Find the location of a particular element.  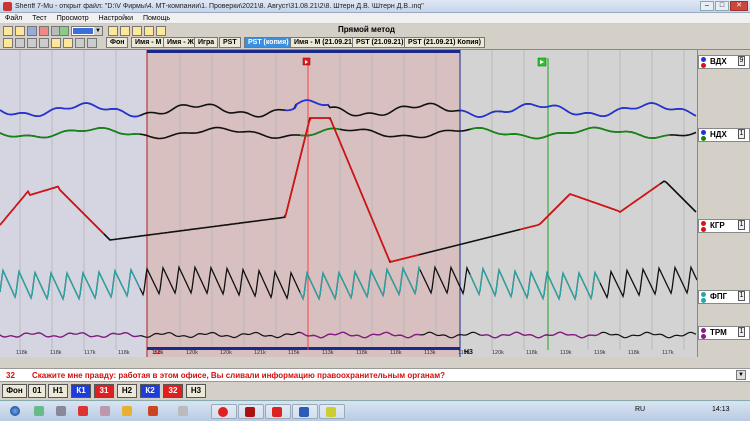

folder4-icon is located at coordinates (68, 43).